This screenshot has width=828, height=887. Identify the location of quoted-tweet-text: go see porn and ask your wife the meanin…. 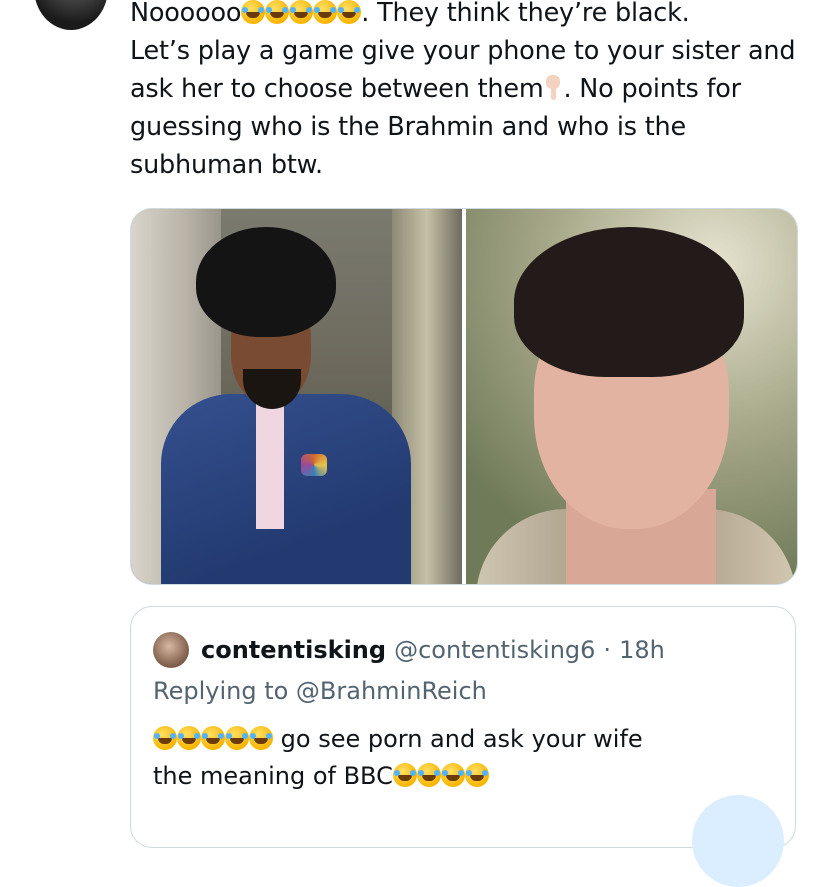
(463, 758).